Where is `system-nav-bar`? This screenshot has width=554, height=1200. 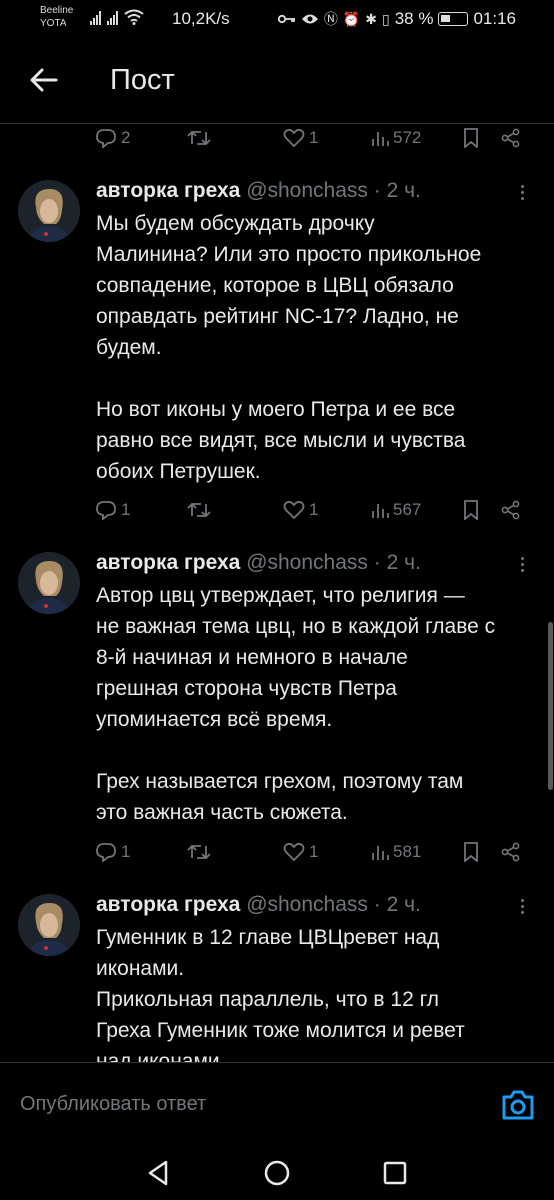
system-nav-bar is located at coordinates (277, 1173).